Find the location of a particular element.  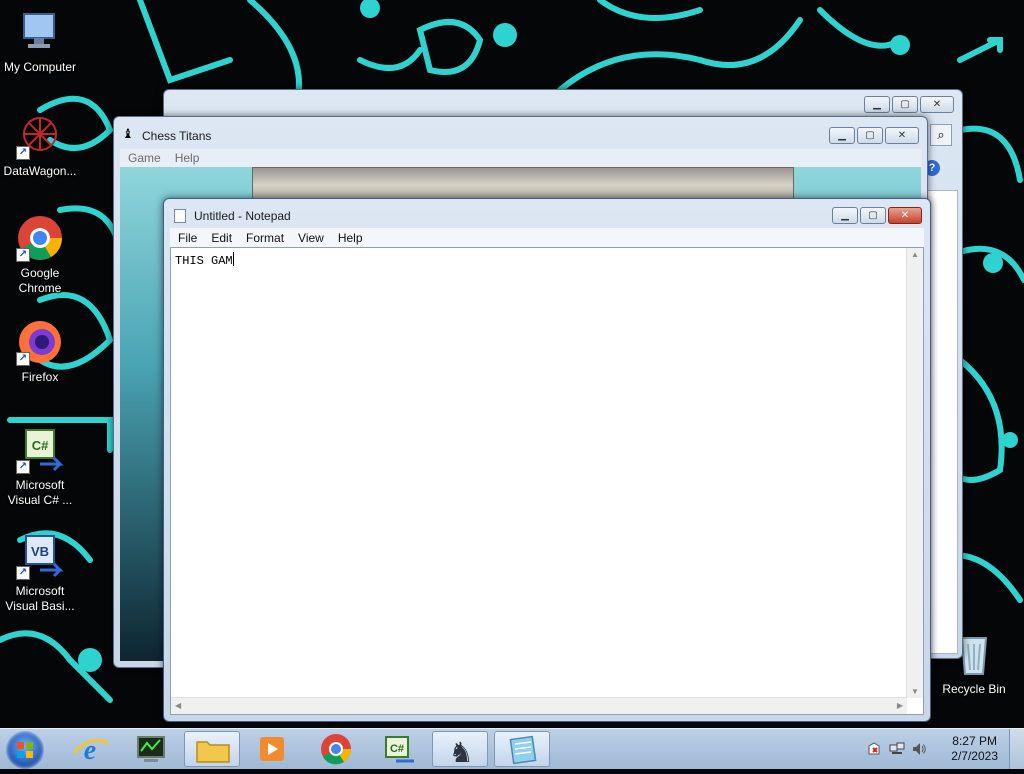

window-title: Untitled - Notepad is located at coordinates (242, 216).